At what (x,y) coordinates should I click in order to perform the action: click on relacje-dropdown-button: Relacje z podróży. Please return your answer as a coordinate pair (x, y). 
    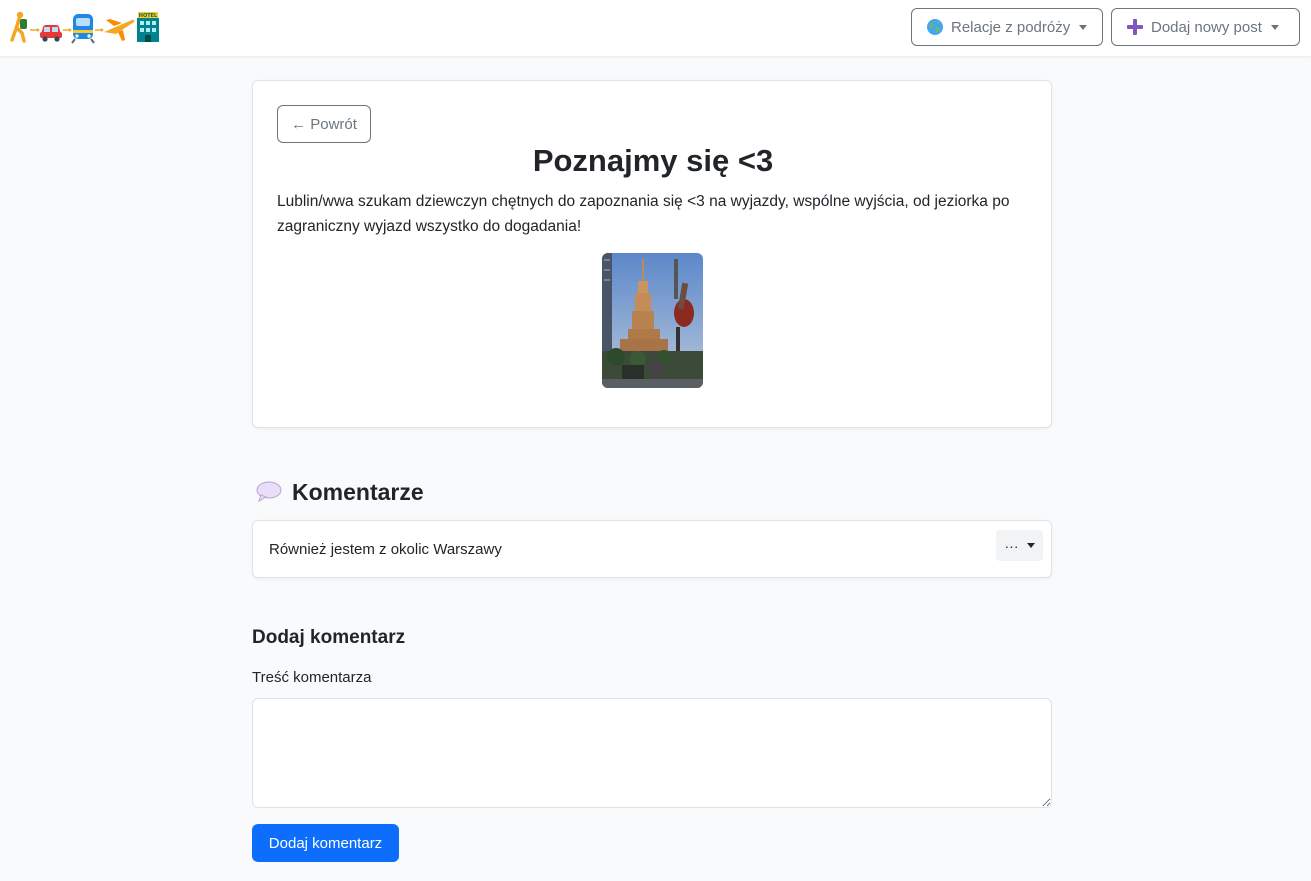
    Looking at the image, I should click on (1007, 27).